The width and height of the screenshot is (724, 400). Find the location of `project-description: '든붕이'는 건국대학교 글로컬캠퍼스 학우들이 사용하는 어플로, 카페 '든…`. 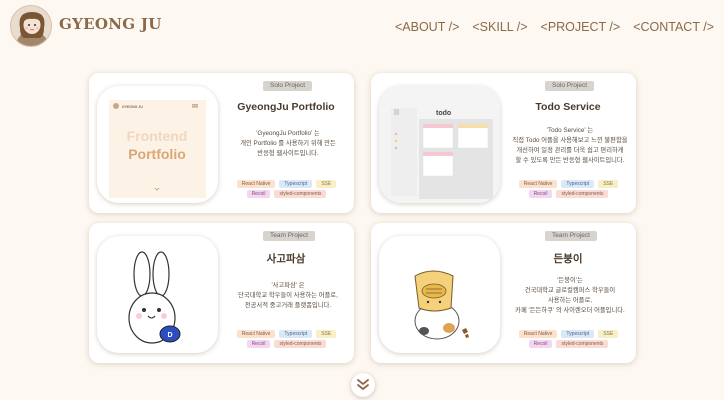

project-description: '든붕이'는 건국대학교 글로컬캠퍼스 학우들이 사용하는 어플로, 카페 '든… is located at coordinates (570, 295).